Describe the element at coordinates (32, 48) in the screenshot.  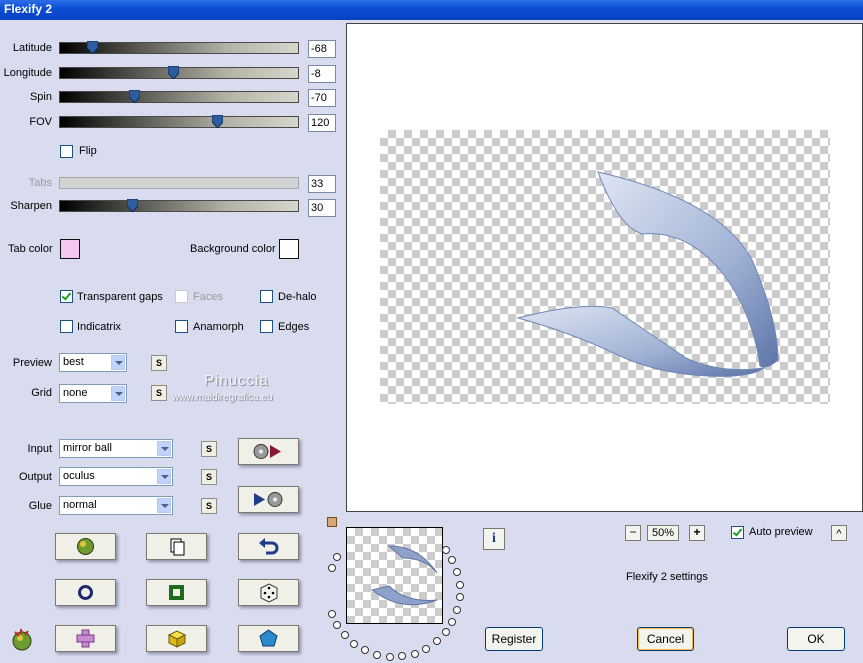
I see `latitude-label: Latitude` at that location.